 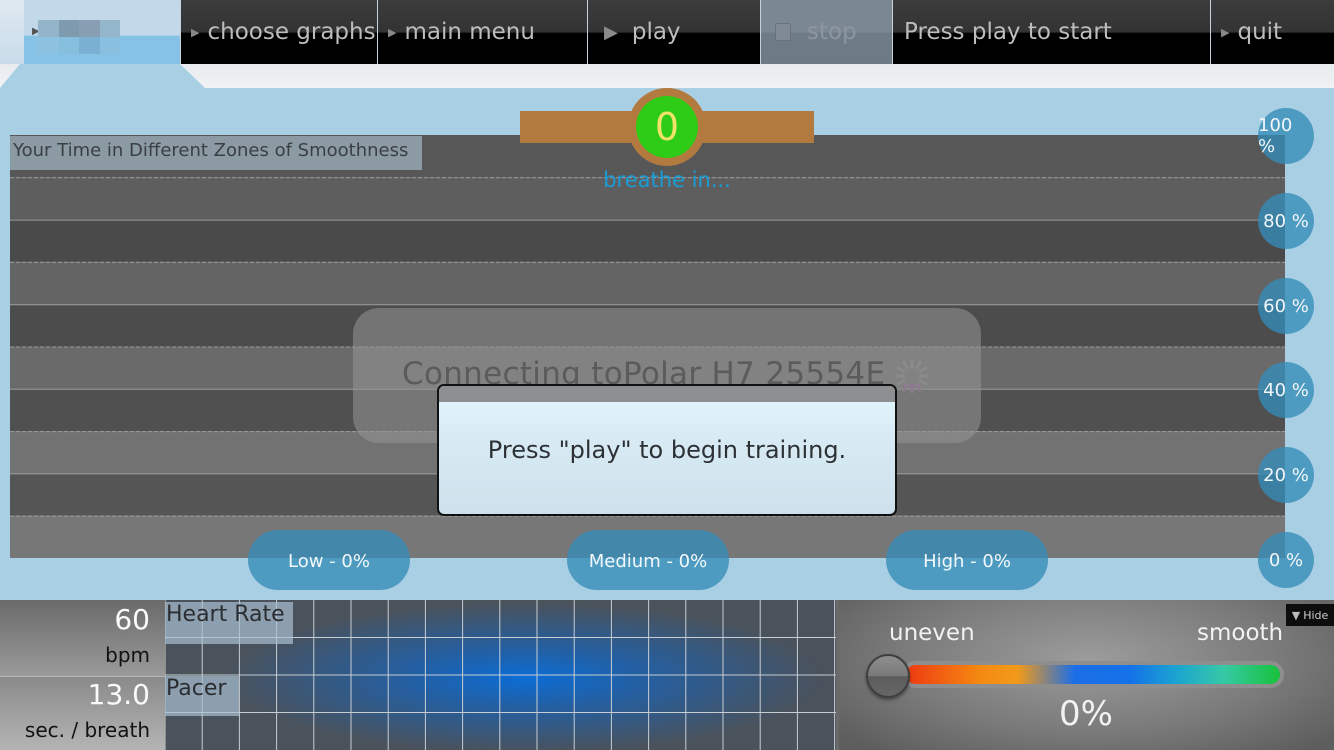 What do you see at coordinates (1316, 615) in the screenshot?
I see `hide-label: Hide` at bounding box center [1316, 615].